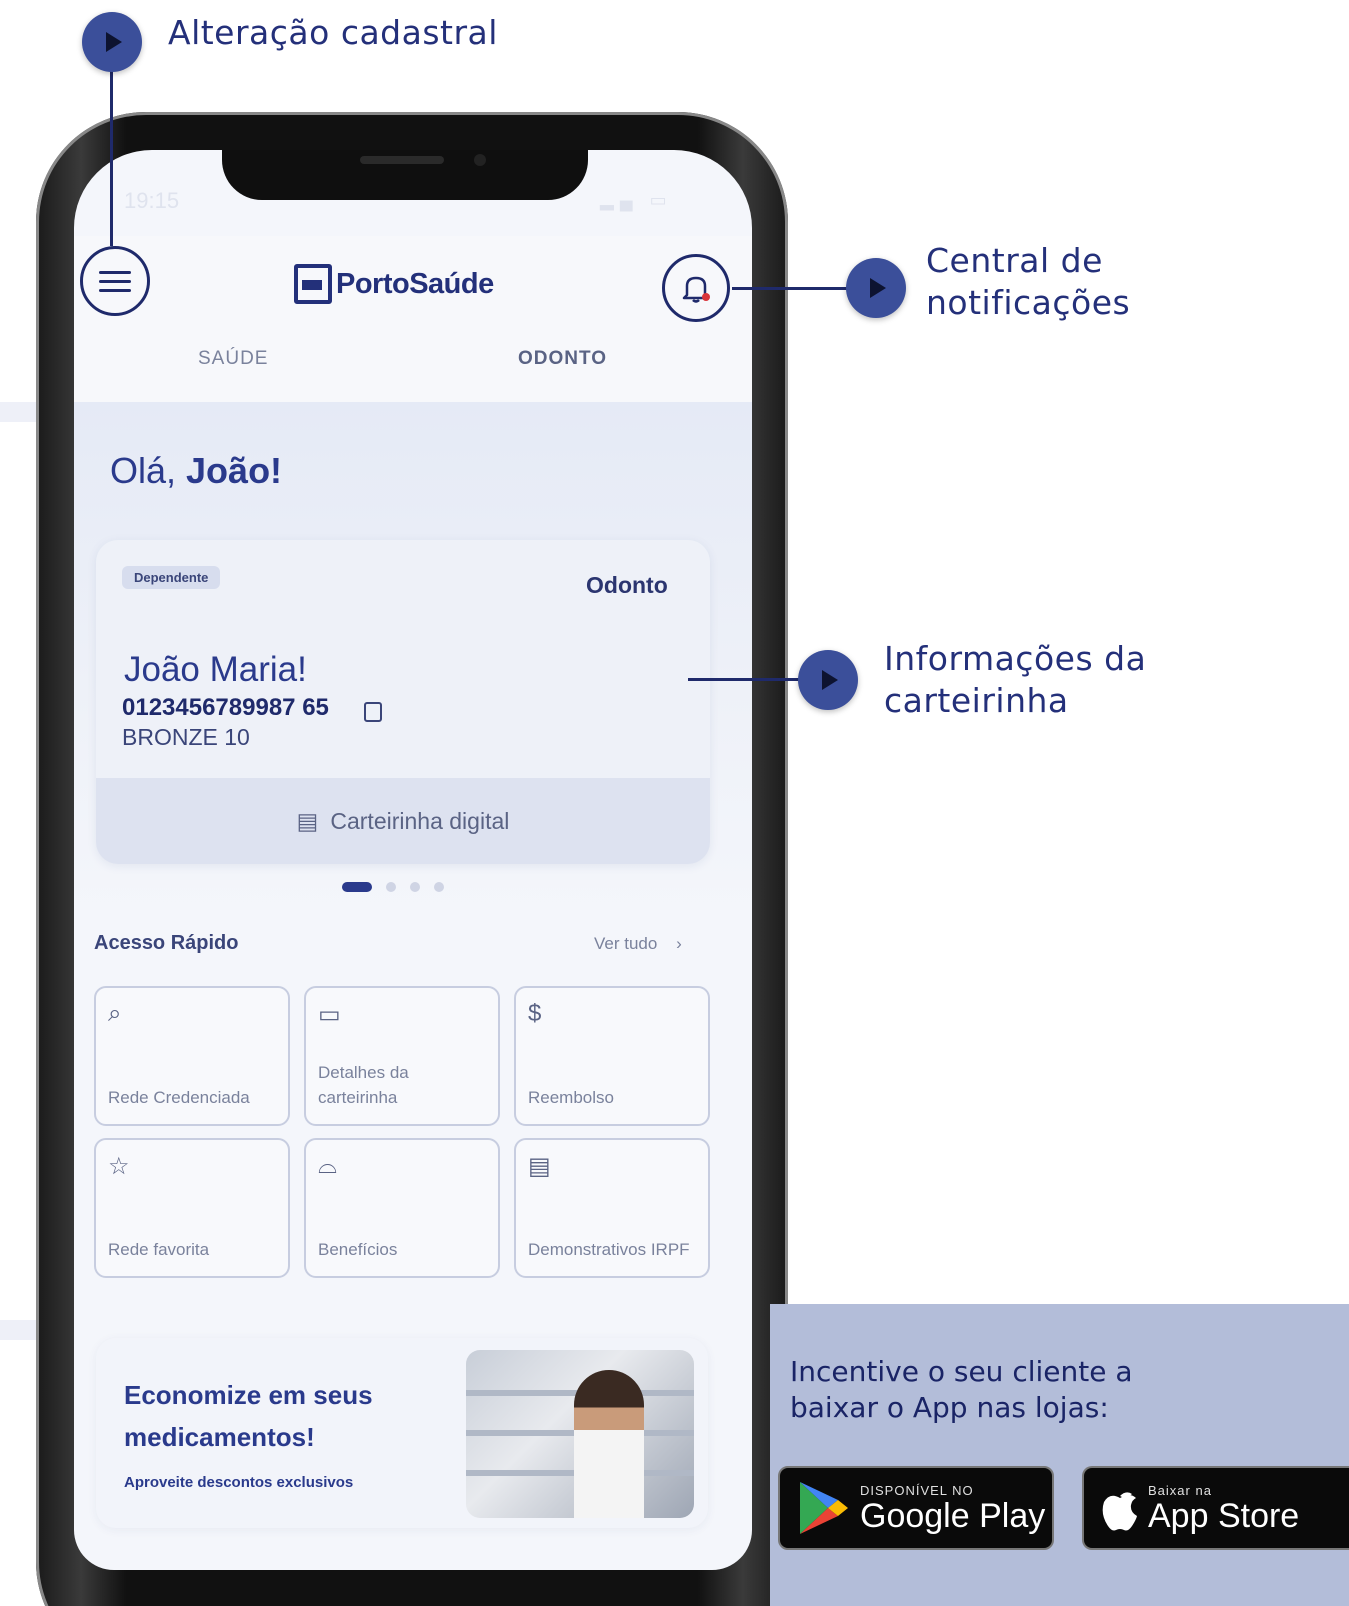 This screenshot has height=1606, width=1349. What do you see at coordinates (627, 585) in the screenshot?
I see `card-type: Odonto` at bounding box center [627, 585].